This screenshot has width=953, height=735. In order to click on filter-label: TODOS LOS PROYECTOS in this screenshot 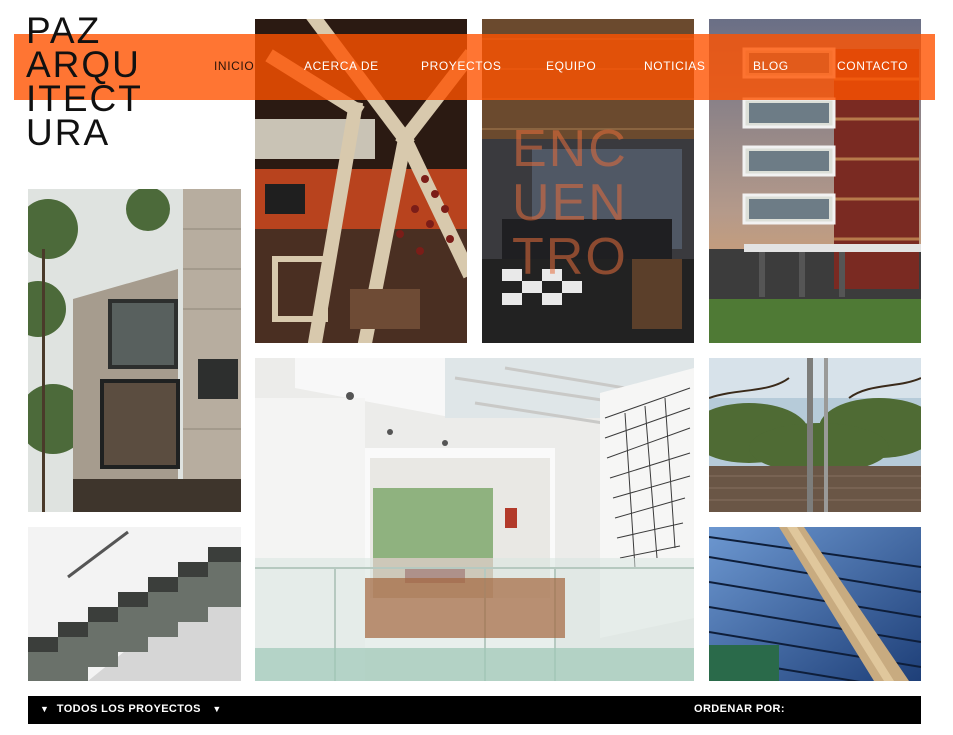, I will do `click(128, 709)`.